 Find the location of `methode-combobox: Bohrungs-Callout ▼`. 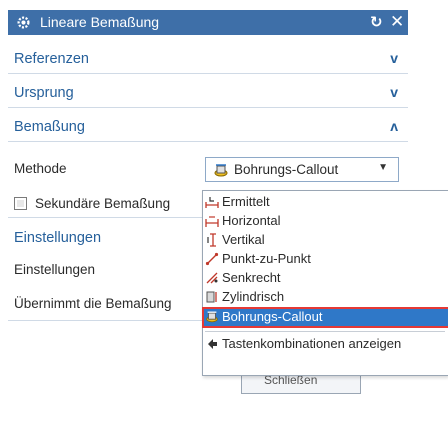

methode-combobox: Bohrungs-Callout ▼ is located at coordinates (302, 169).